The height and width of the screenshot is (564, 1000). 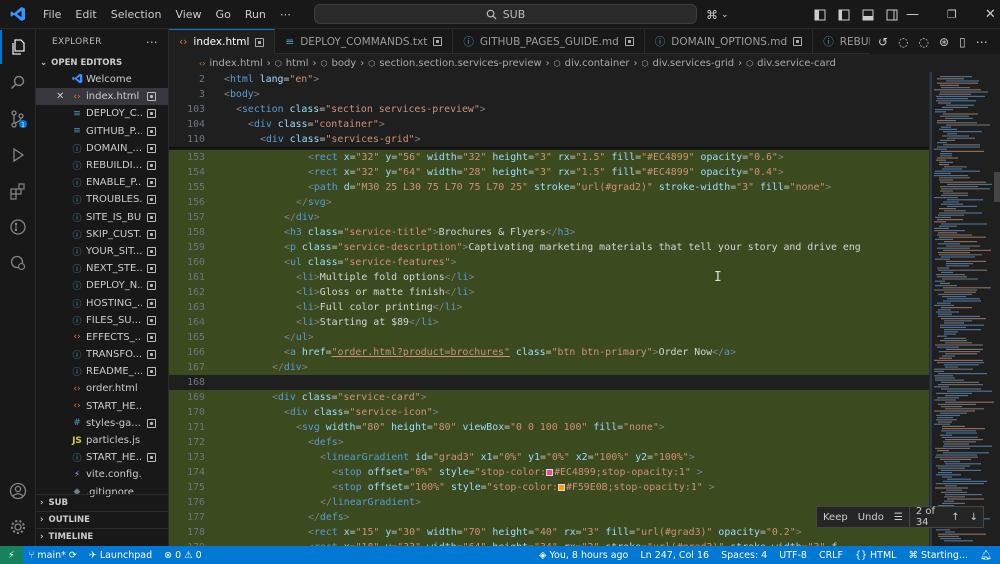 What do you see at coordinates (796, 63) in the screenshot?
I see `breadcrumb-item: div.service-card` at bounding box center [796, 63].